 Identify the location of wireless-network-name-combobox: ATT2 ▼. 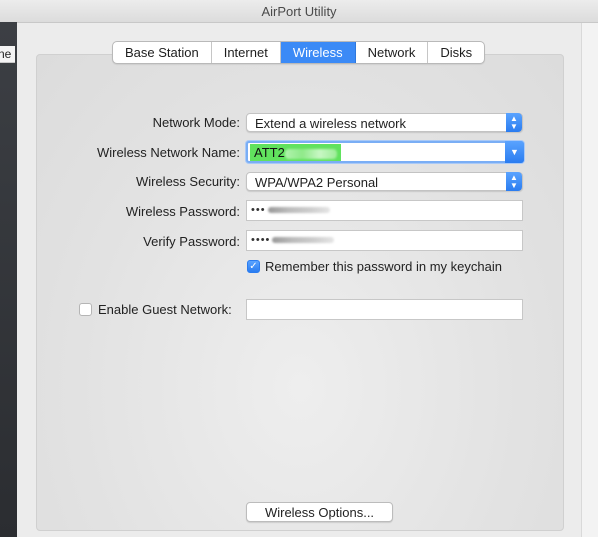
(385, 152).